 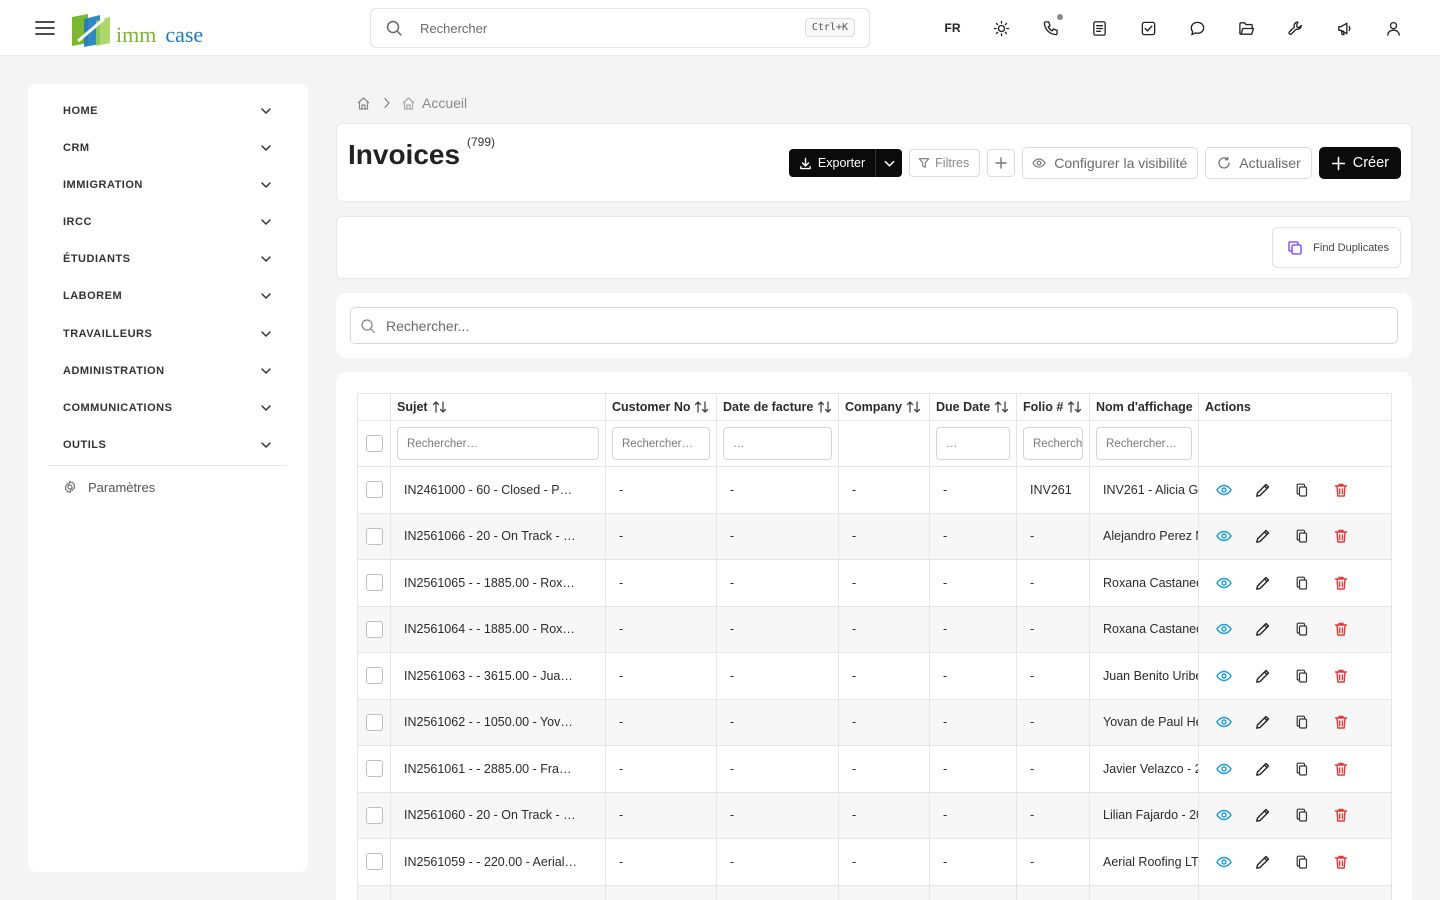 What do you see at coordinates (874, 892) in the screenshot?
I see `table-row` at bounding box center [874, 892].